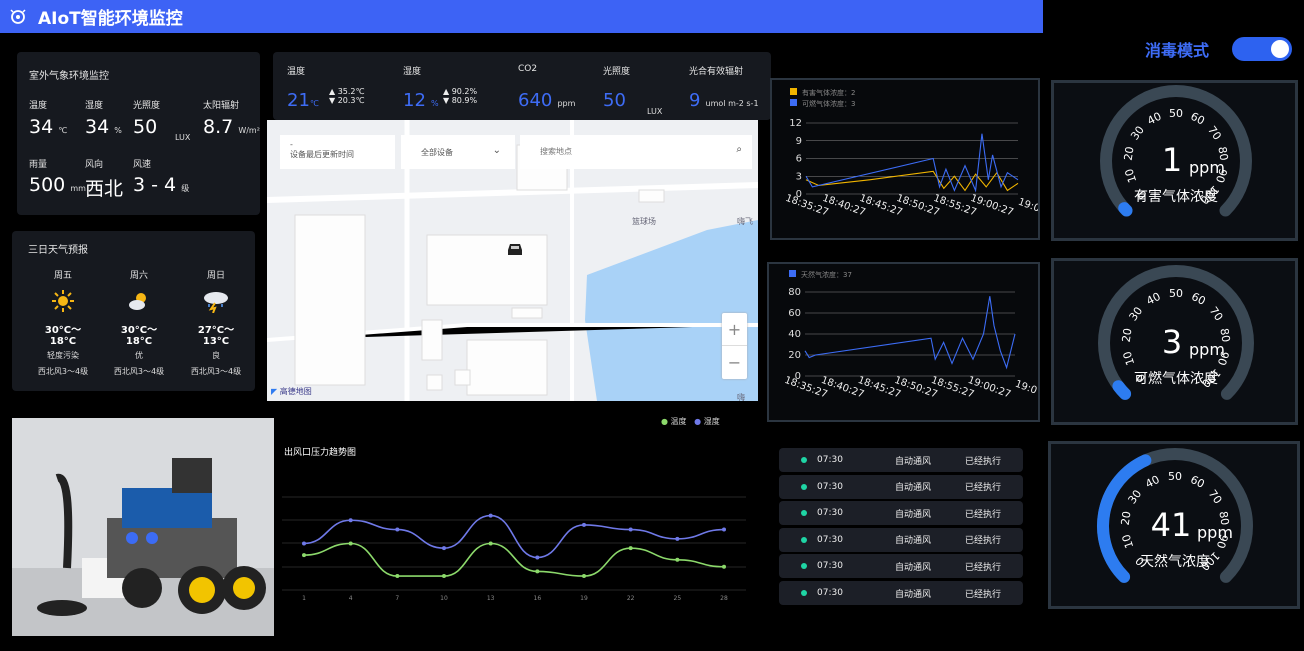 This screenshot has width=1304, height=651. I want to click on device-select: 全部设备 ⌄, so click(458, 152).